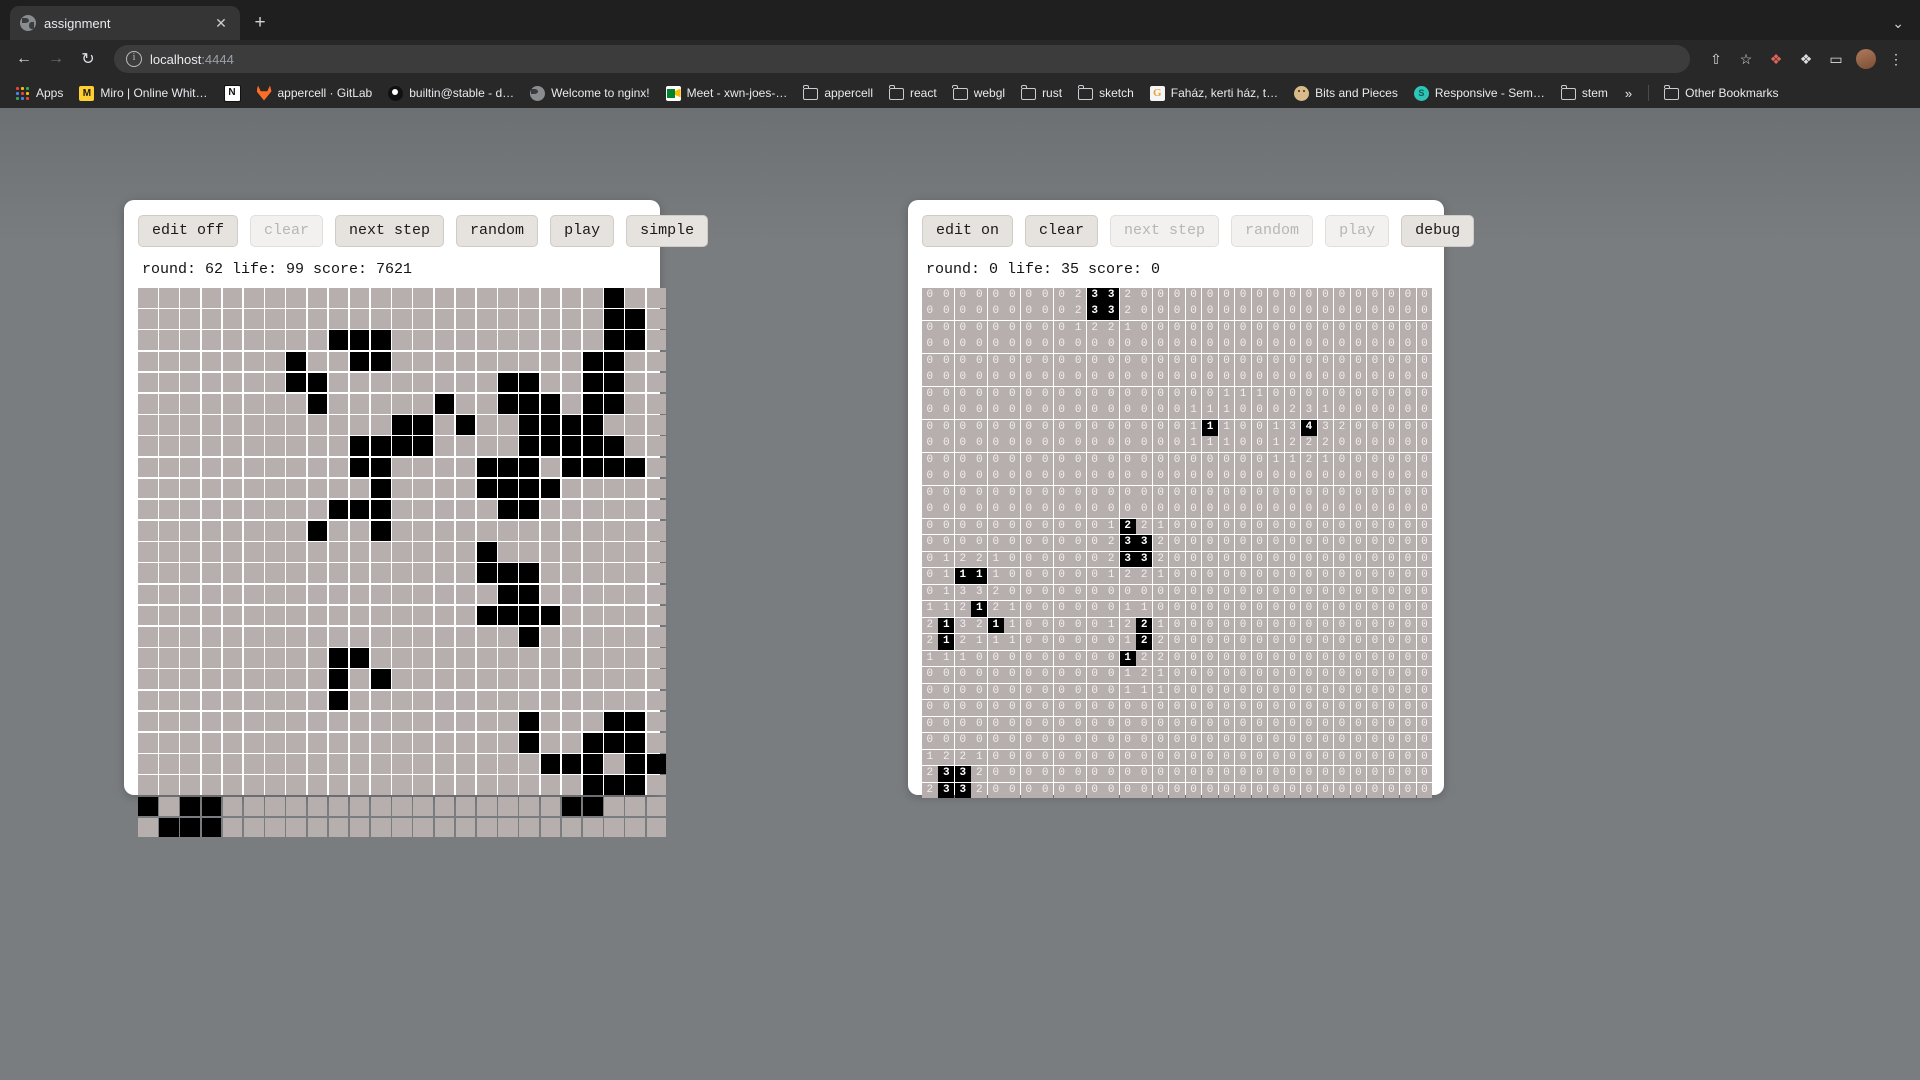  Describe the element at coordinates (962, 790) in the screenshot. I see `debug-cell-alive: 3` at that location.